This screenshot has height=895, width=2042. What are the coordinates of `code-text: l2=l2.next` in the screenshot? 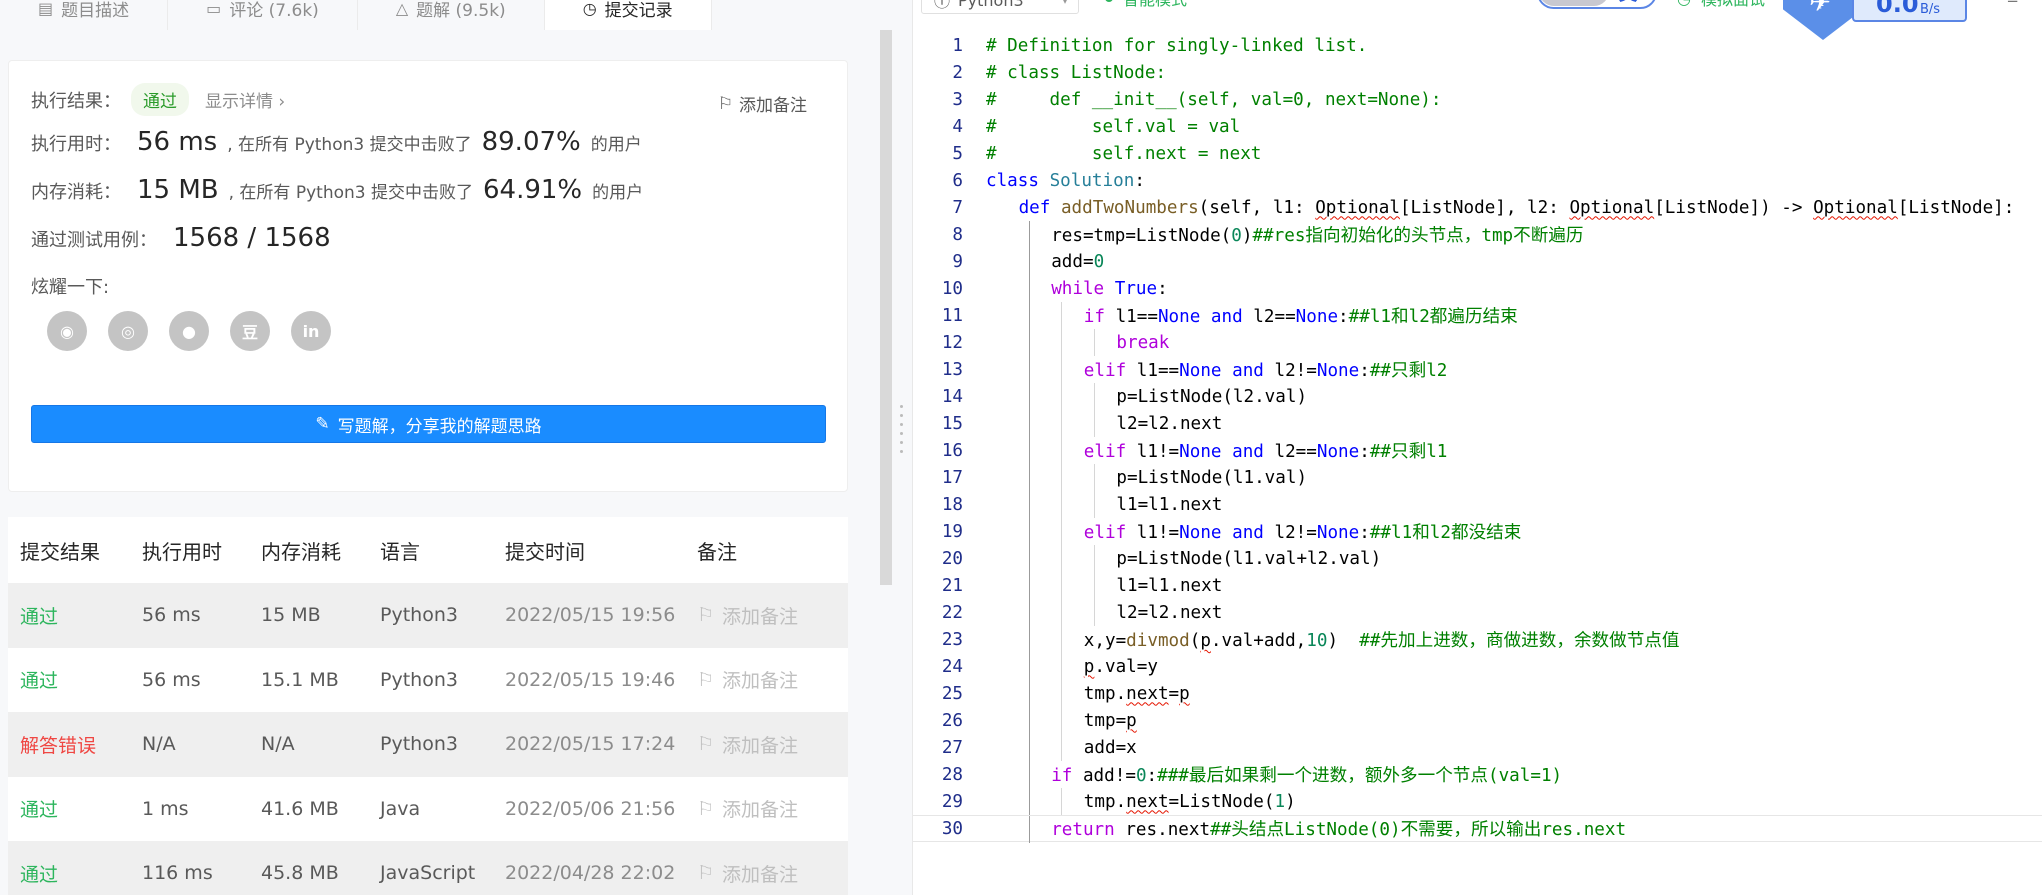 It's located at (1169, 613).